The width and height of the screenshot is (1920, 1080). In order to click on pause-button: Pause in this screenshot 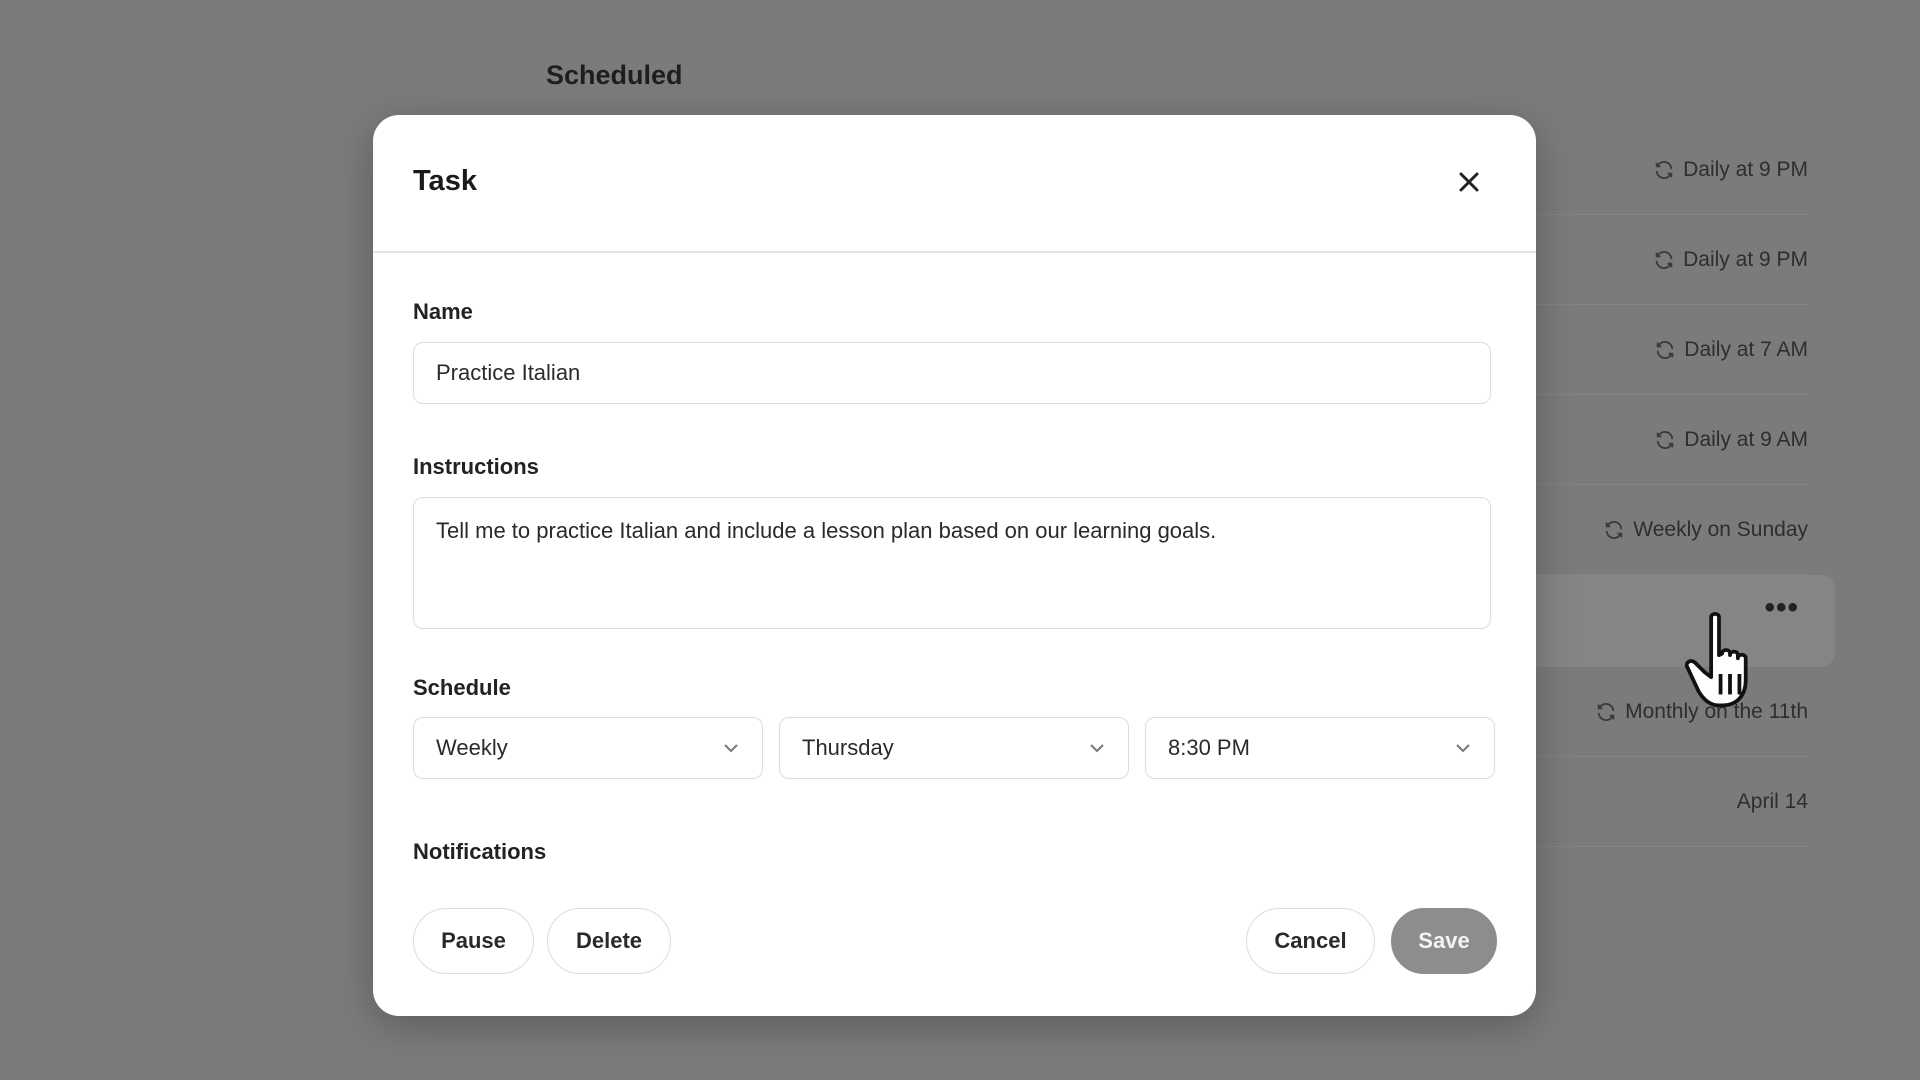, I will do `click(473, 941)`.